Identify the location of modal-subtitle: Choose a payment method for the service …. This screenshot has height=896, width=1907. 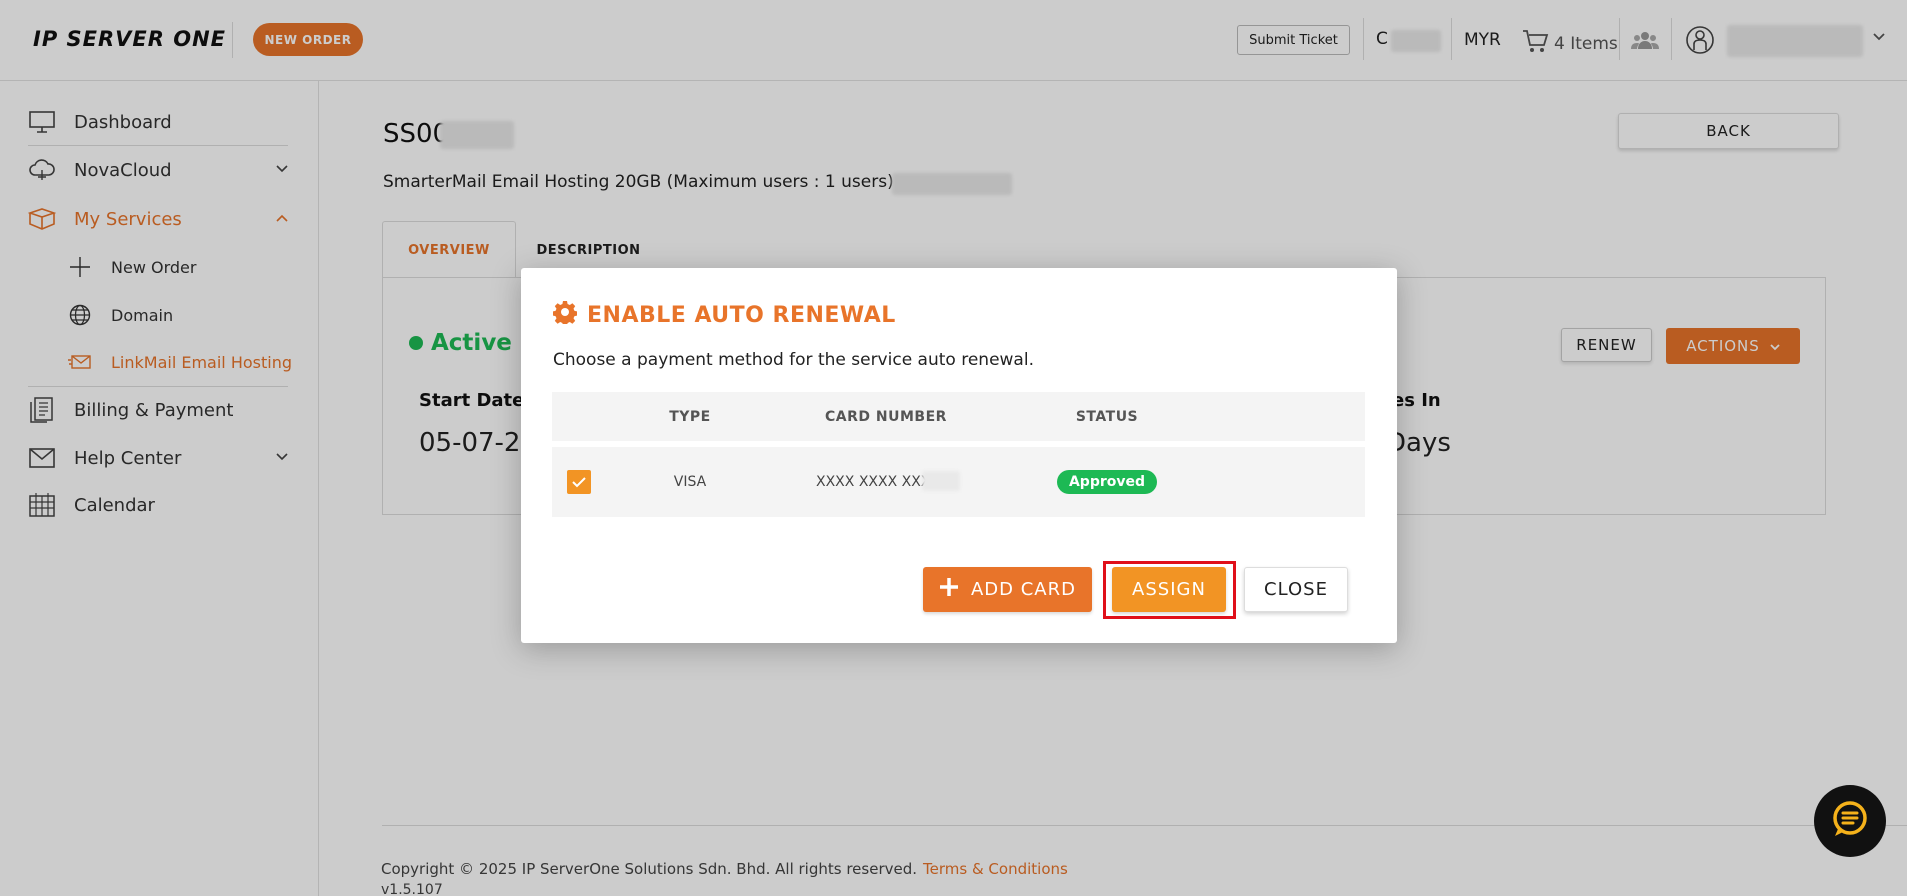
(793, 360).